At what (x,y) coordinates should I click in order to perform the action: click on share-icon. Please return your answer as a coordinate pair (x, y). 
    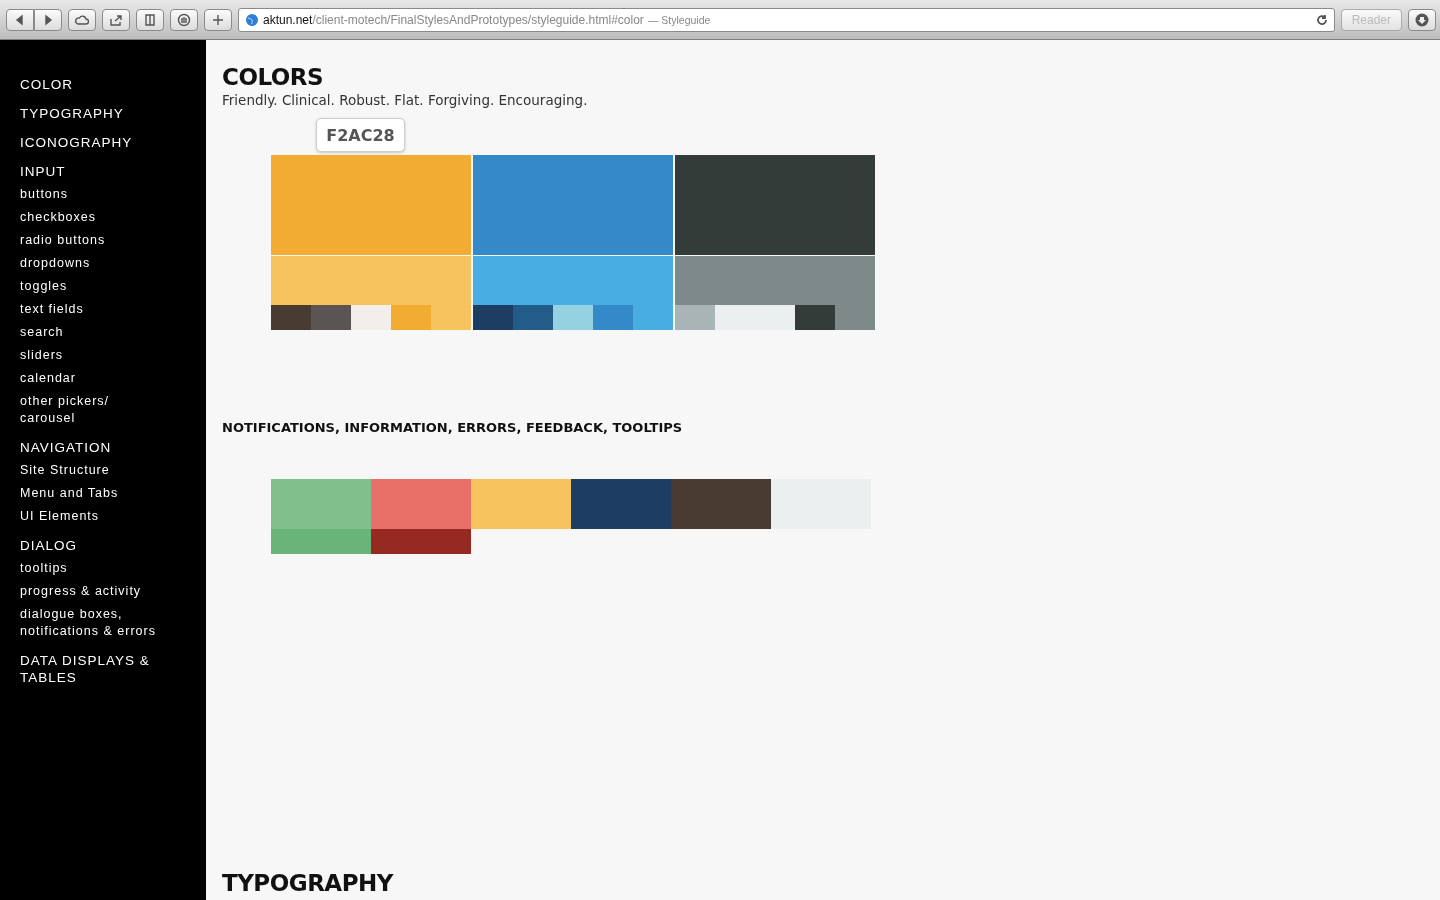
    Looking at the image, I should click on (116, 19).